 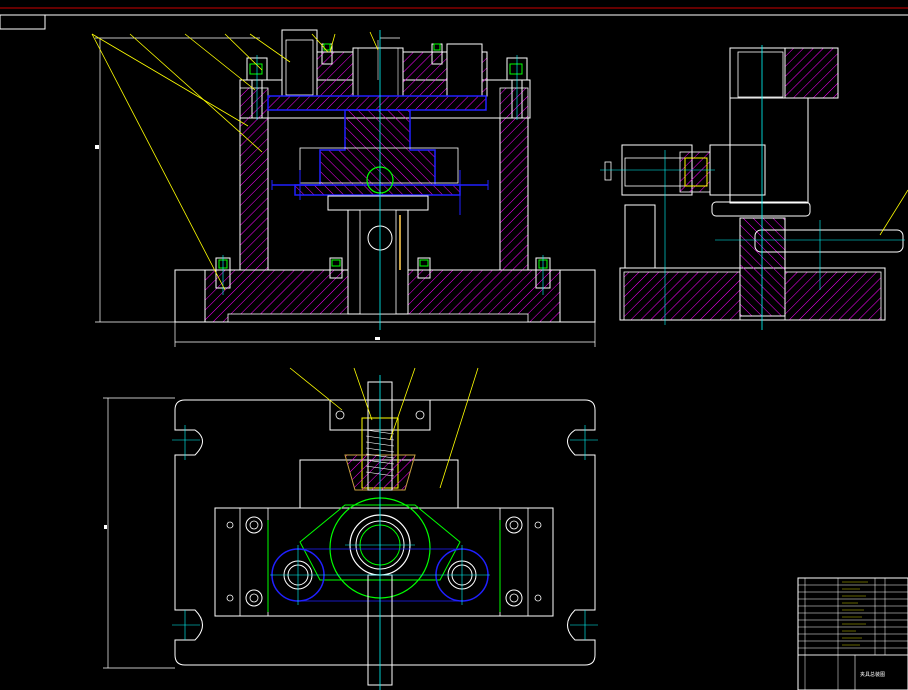 What do you see at coordinates (852, 633) in the screenshot?
I see `title-block: 夹具总装图` at bounding box center [852, 633].